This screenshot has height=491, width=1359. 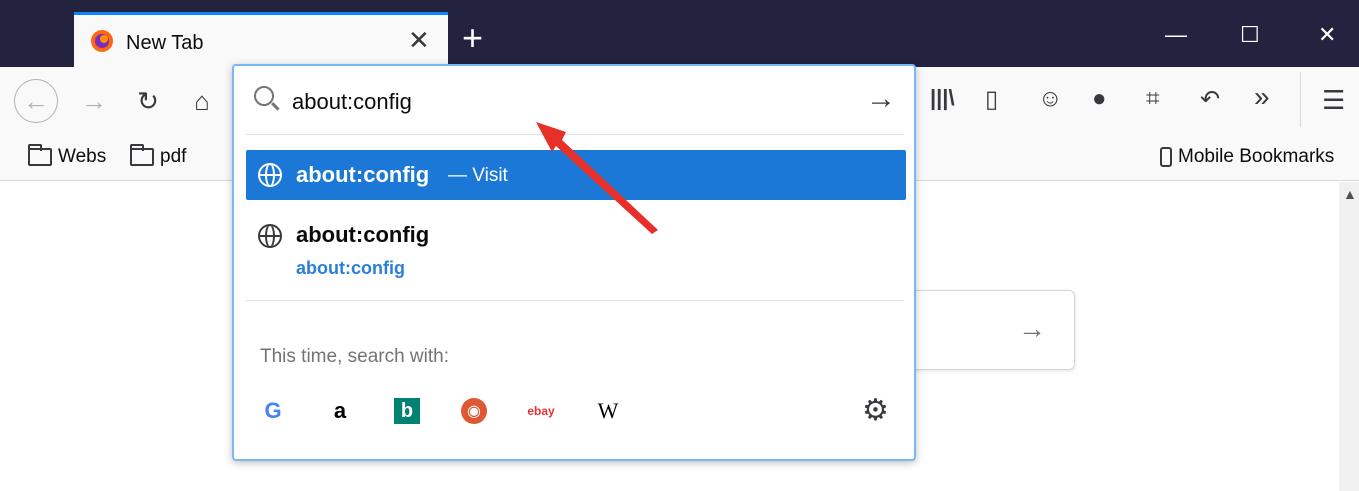 I want to click on arrow-right-icon: →, so click(x=1032, y=329).